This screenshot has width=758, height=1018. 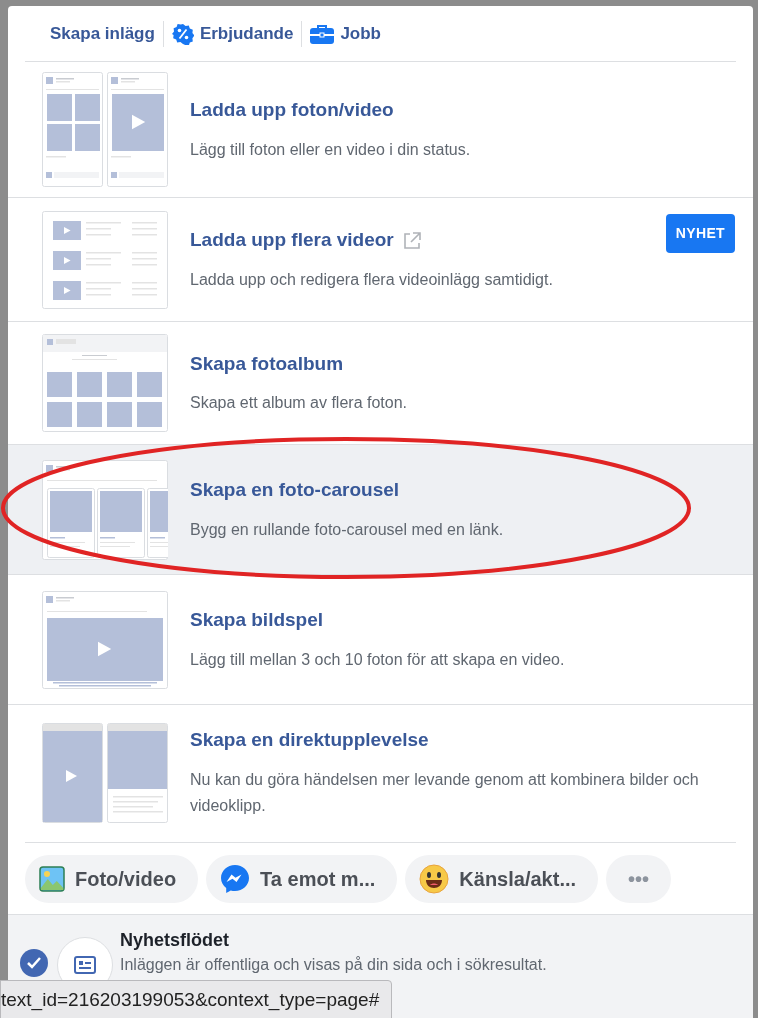 What do you see at coordinates (309, 740) in the screenshot?
I see `option-title: Skapa en direktupplevelse` at bounding box center [309, 740].